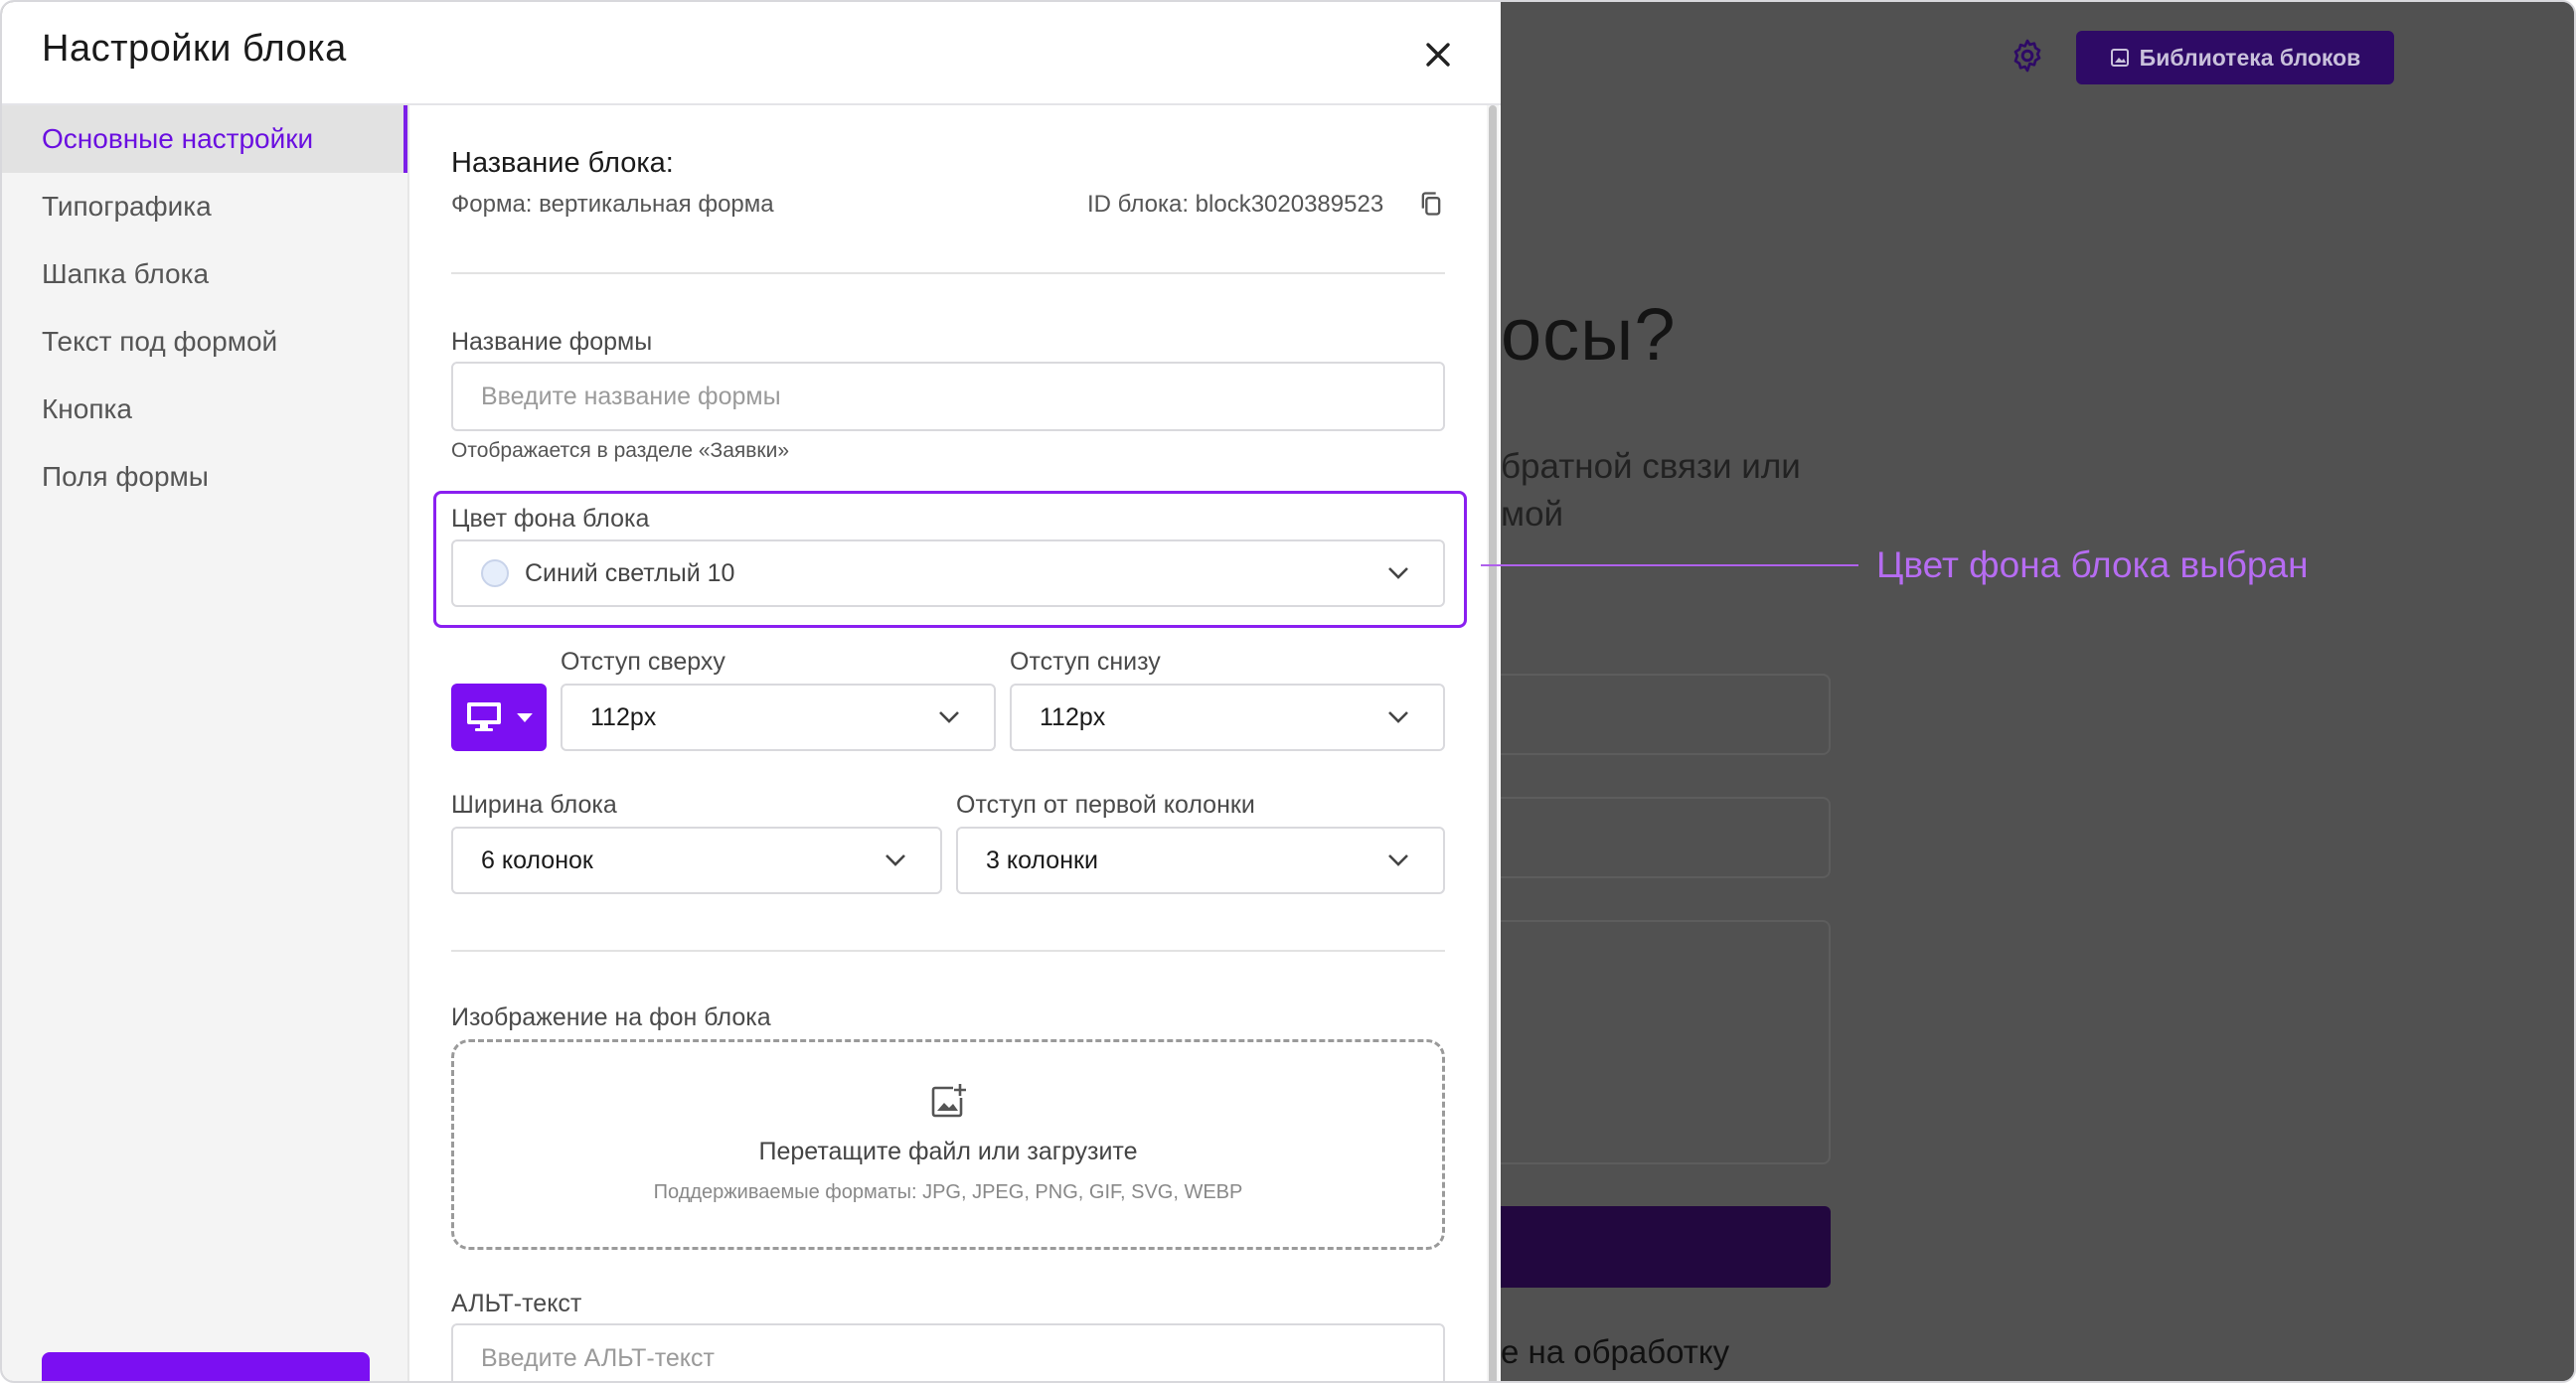 The height and width of the screenshot is (1383, 2576). Describe the element at coordinates (611, 1017) in the screenshot. I see `bg-image-label: Изображение на фон блока` at that location.